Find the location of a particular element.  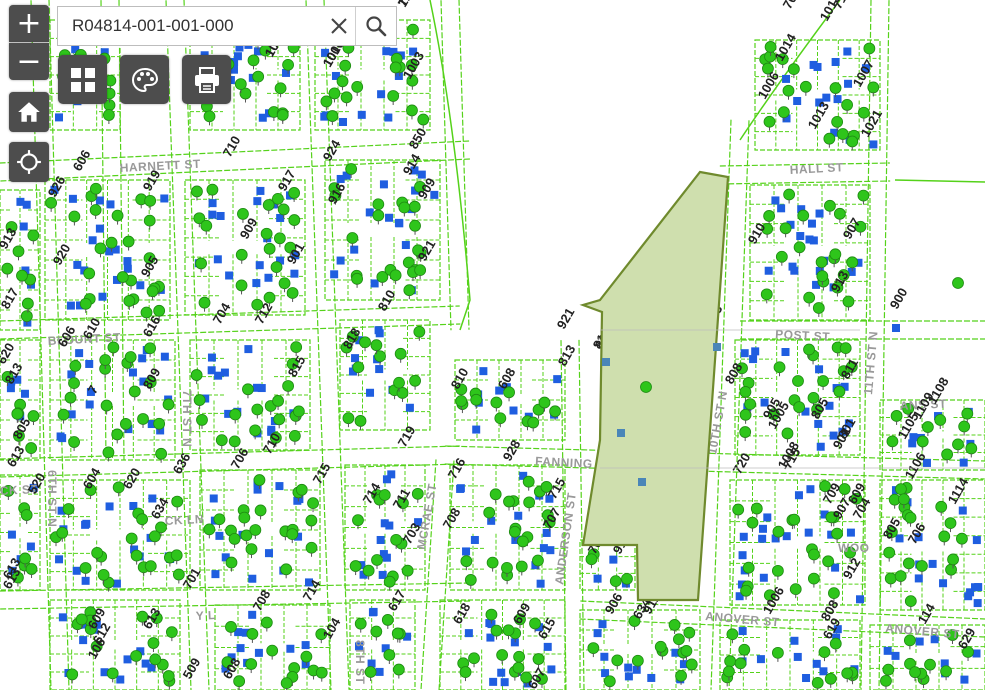

print-button is located at coordinates (206, 79).